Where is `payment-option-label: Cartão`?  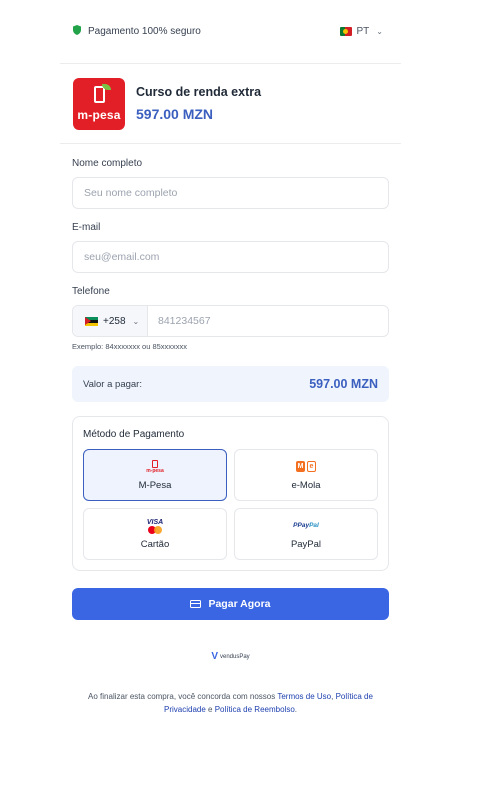
payment-option-label: Cartão is located at coordinates (155, 544).